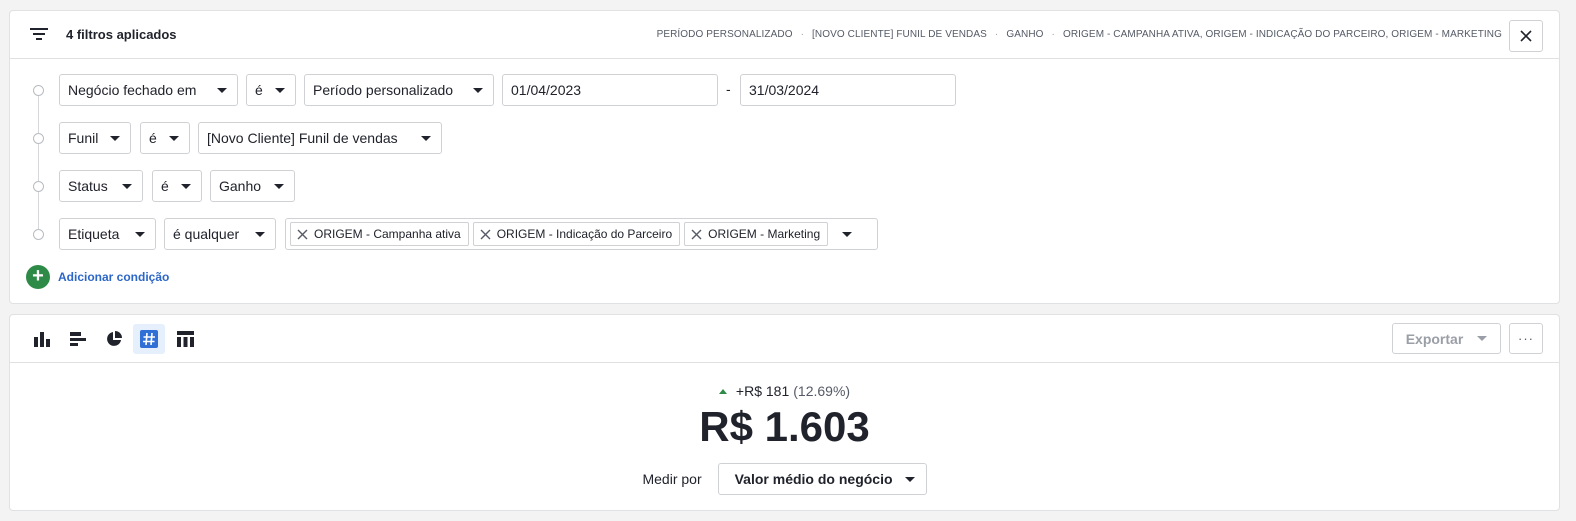 Image resolution: width=1576 pixels, height=521 pixels. I want to click on table-view-button, so click(185, 339).